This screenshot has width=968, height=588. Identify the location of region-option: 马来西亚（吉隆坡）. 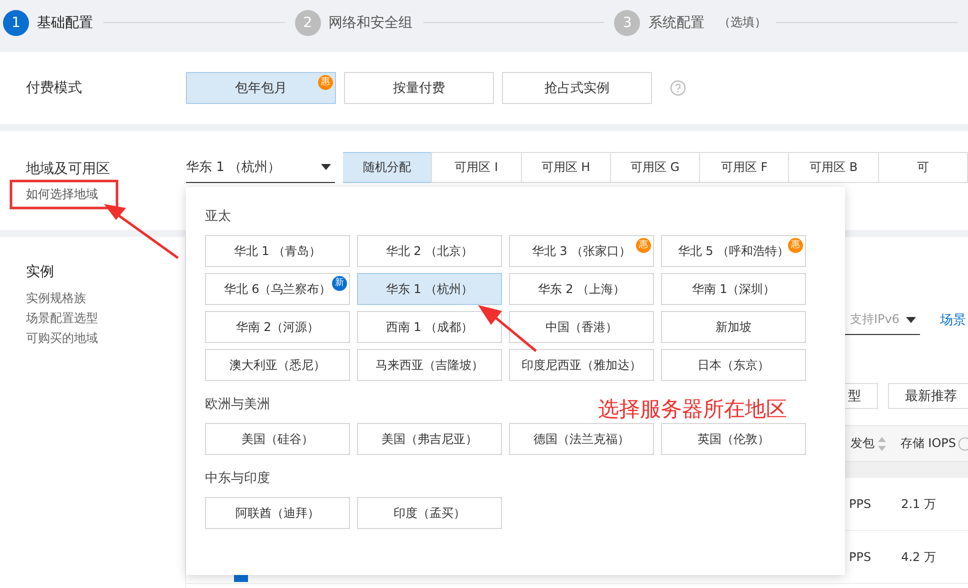
(429, 365).